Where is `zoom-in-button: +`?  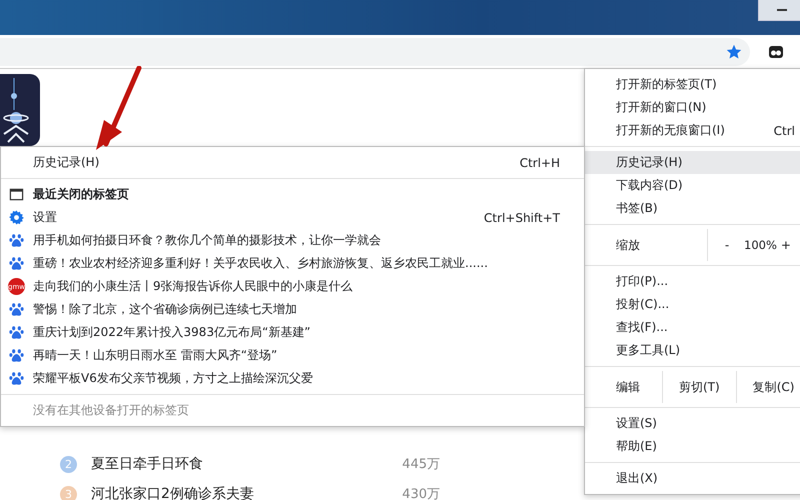
zoom-in-button: + is located at coordinates (785, 245).